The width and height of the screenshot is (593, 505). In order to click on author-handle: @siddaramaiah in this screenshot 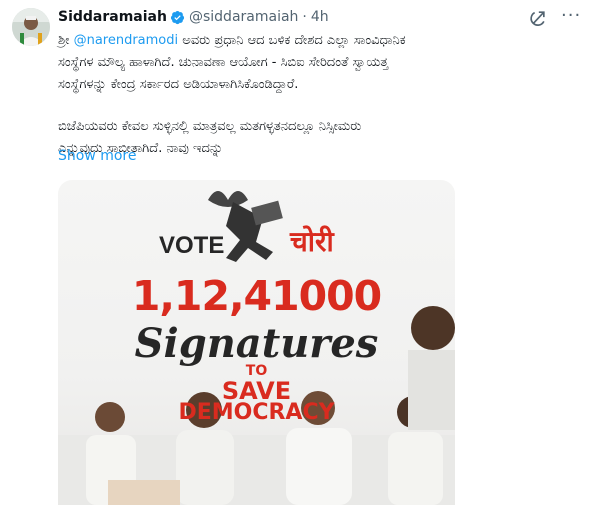, I will do `click(243, 17)`.